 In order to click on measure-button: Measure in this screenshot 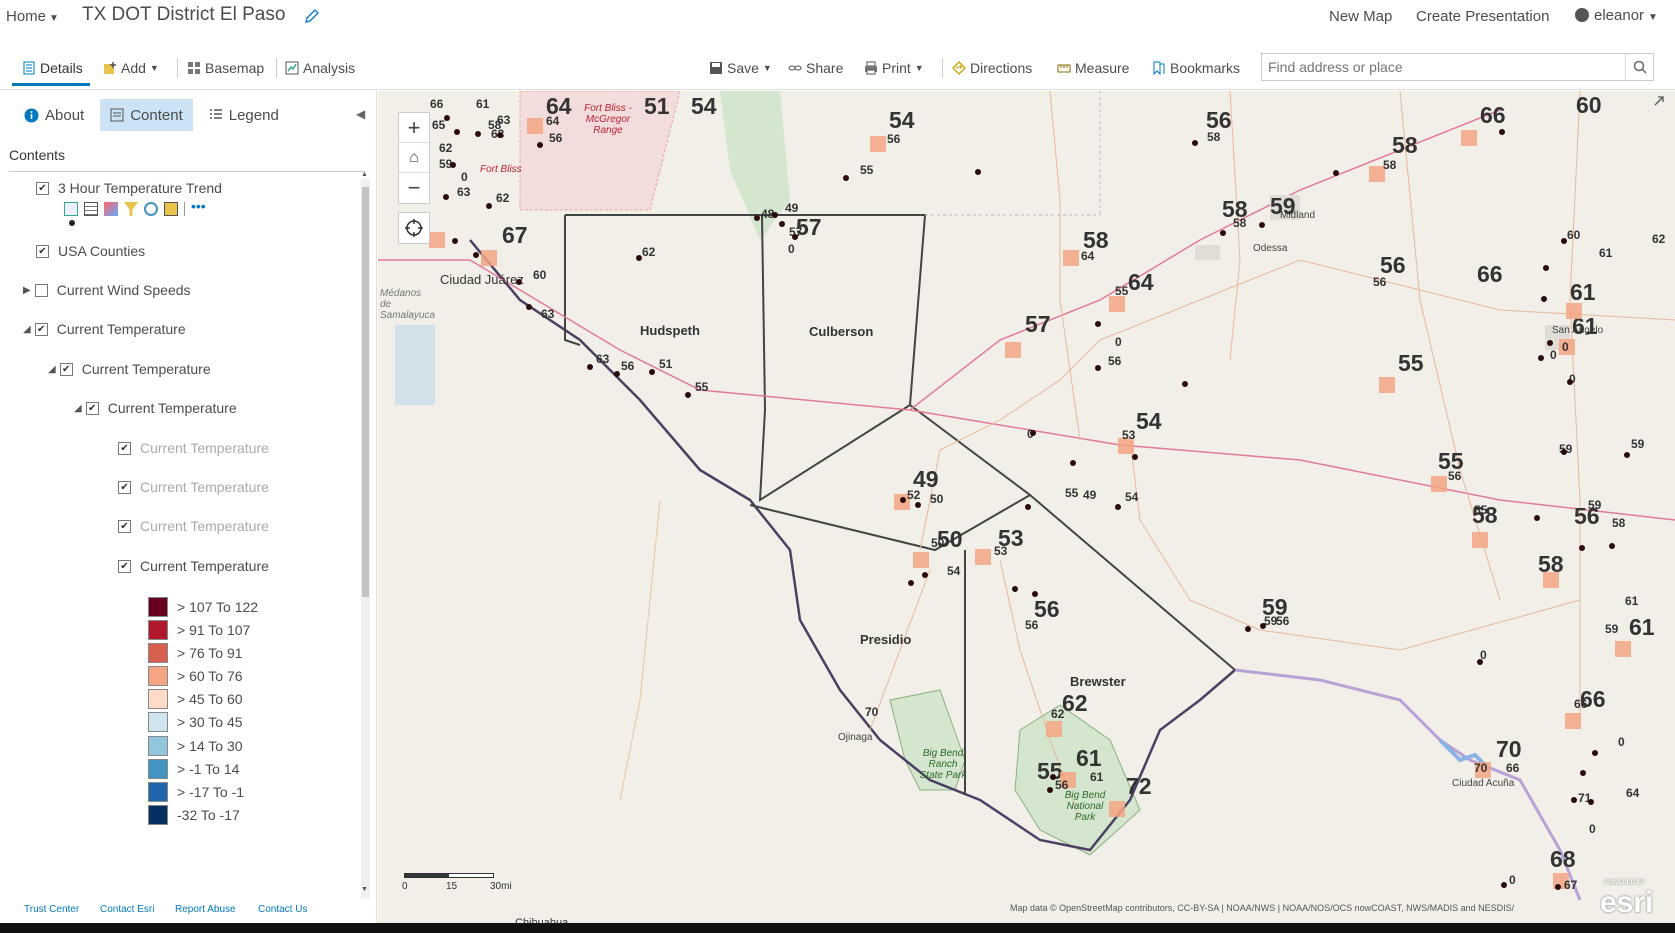, I will do `click(1093, 68)`.